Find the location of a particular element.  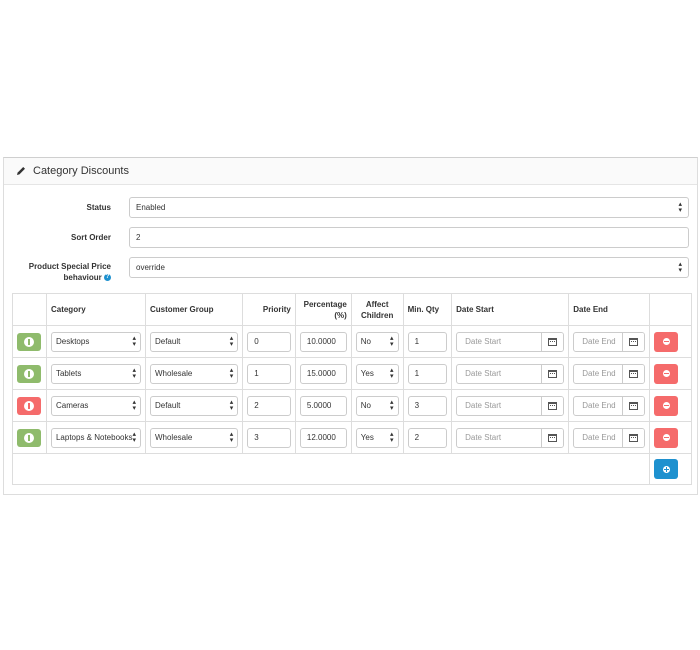

category-cell: Cameras ▴ ▾ is located at coordinates (95, 405).